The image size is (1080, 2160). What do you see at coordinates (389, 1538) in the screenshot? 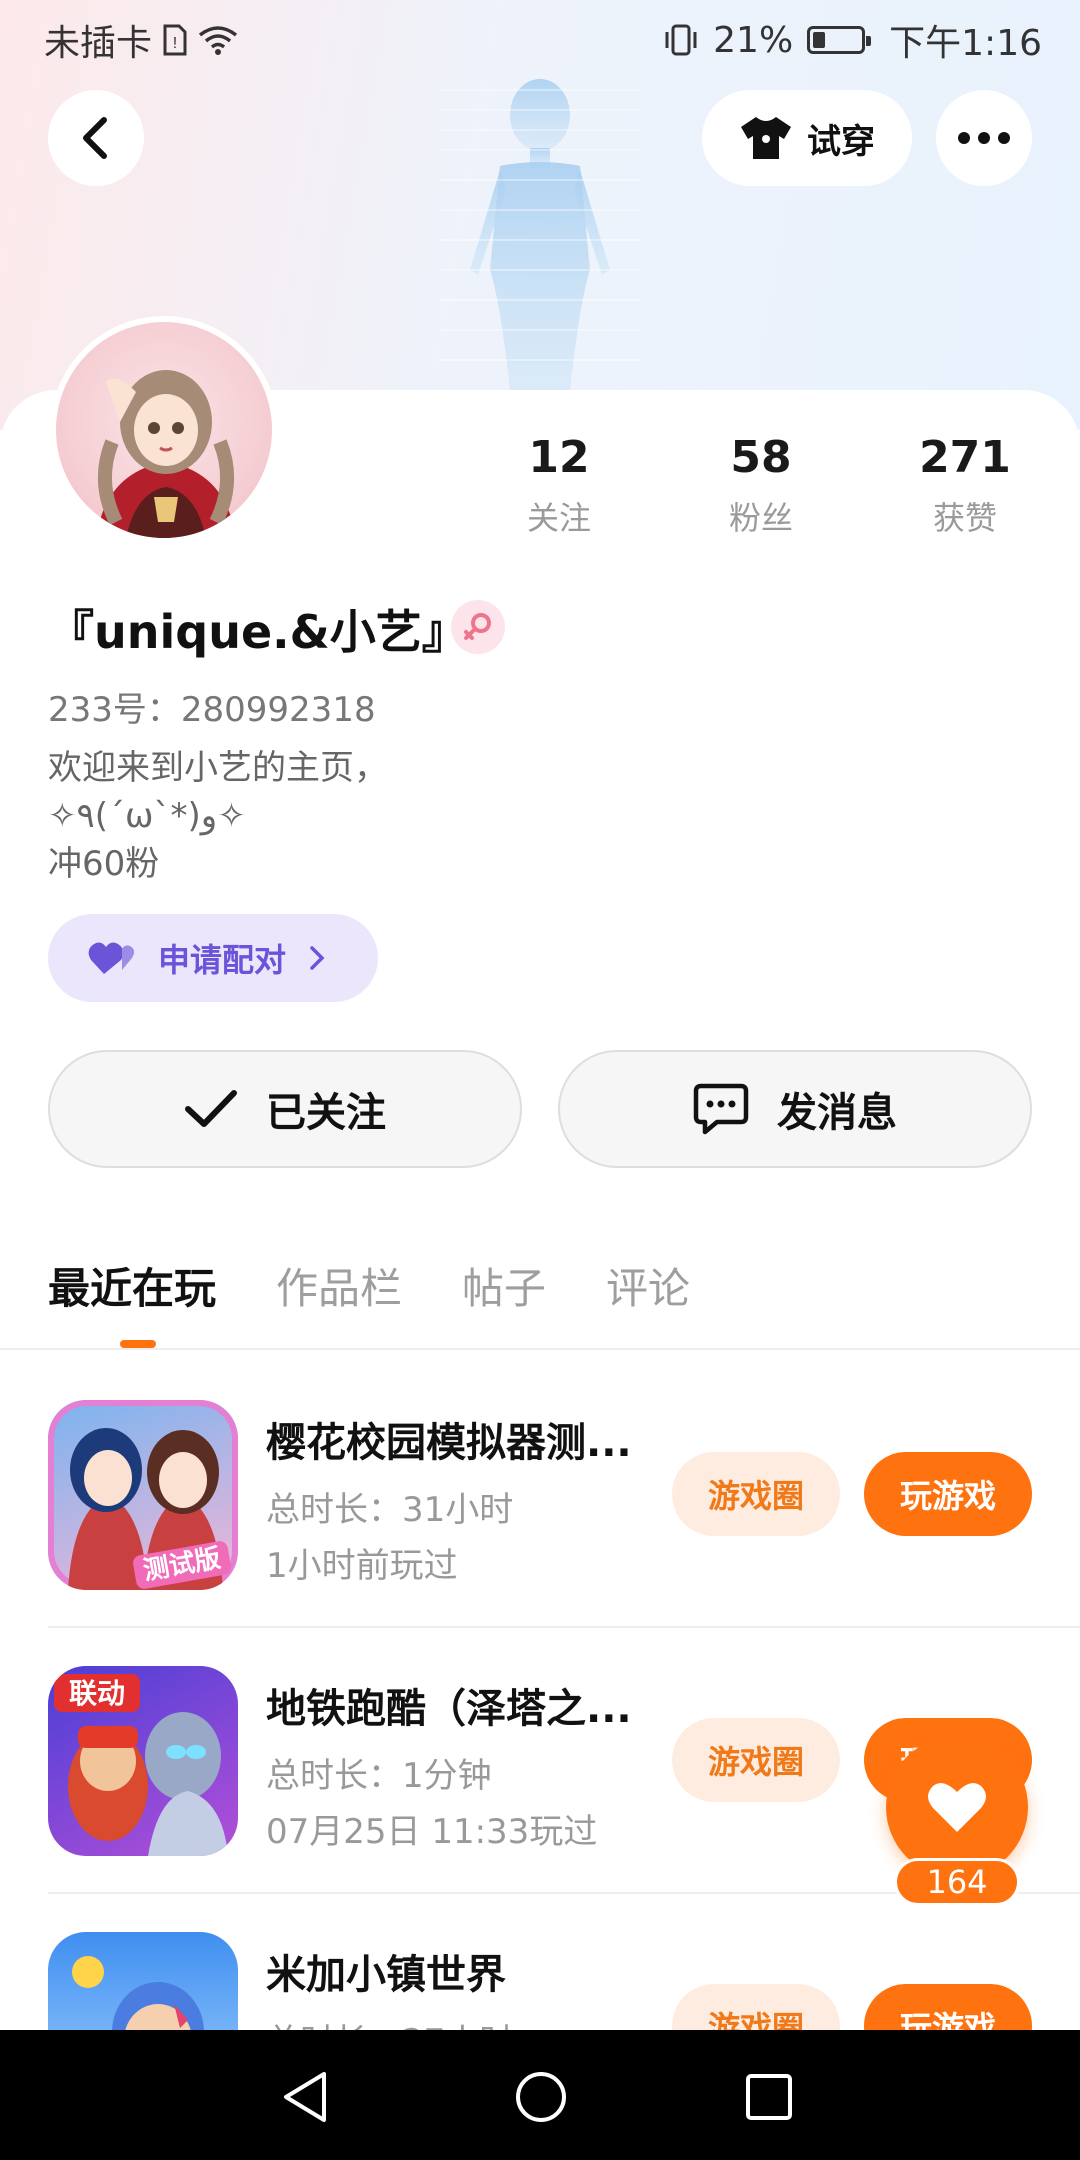
I see `game-meta: 总时长：31小时 1小时前玩过` at bounding box center [389, 1538].